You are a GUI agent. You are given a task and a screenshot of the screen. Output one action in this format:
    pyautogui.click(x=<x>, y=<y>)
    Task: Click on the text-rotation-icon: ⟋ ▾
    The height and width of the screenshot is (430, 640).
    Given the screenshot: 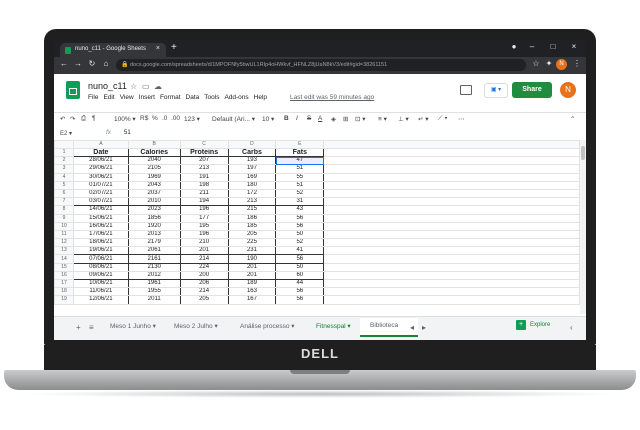 What is the action you would take?
    pyautogui.click(x=443, y=119)
    